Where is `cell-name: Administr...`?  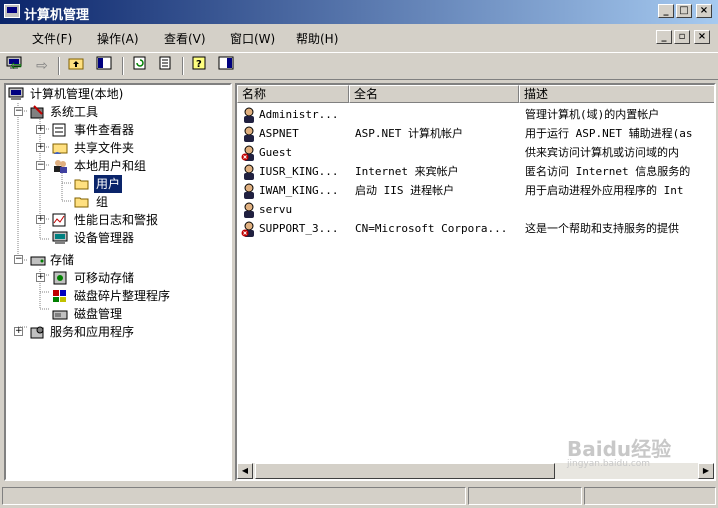 cell-name: Administr... is located at coordinates (299, 114).